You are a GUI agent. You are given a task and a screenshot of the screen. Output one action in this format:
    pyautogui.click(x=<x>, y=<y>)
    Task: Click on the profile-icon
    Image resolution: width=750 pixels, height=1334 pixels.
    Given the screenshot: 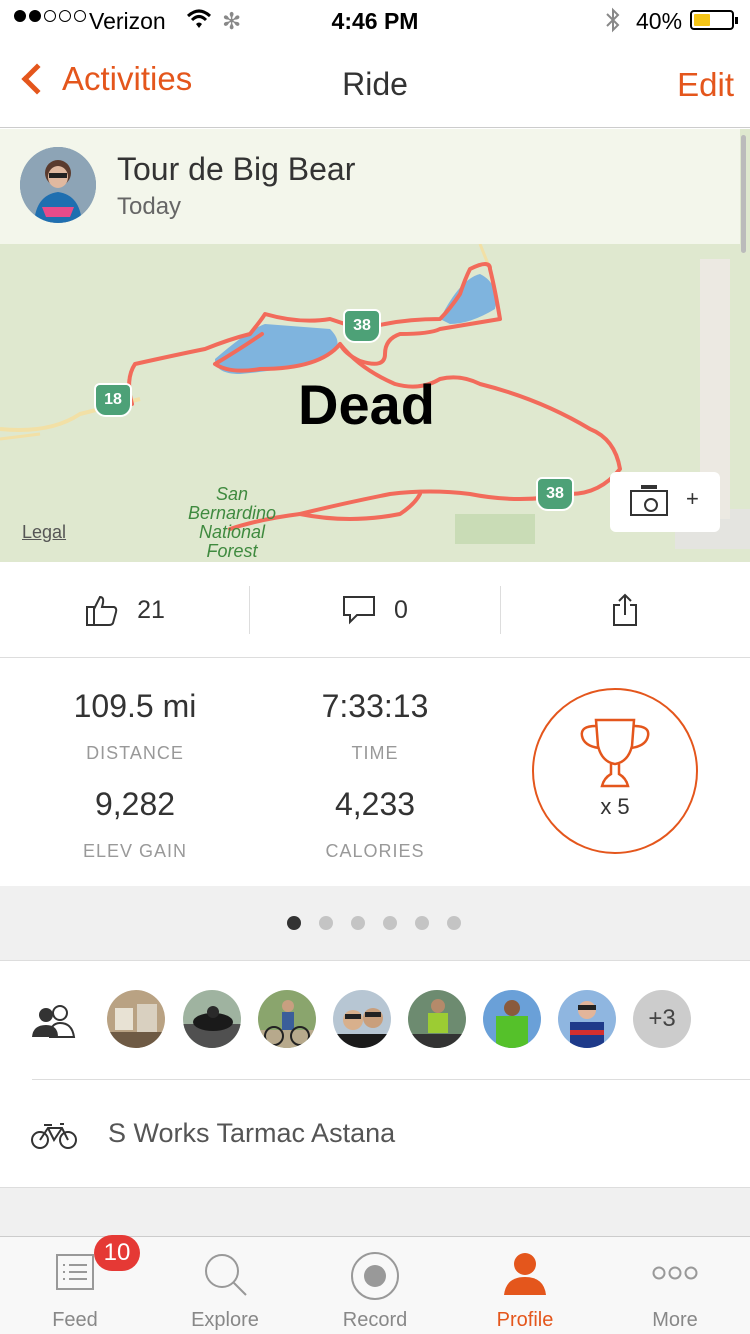 What is the action you would take?
    pyautogui.click(x=525, y=1274)
    